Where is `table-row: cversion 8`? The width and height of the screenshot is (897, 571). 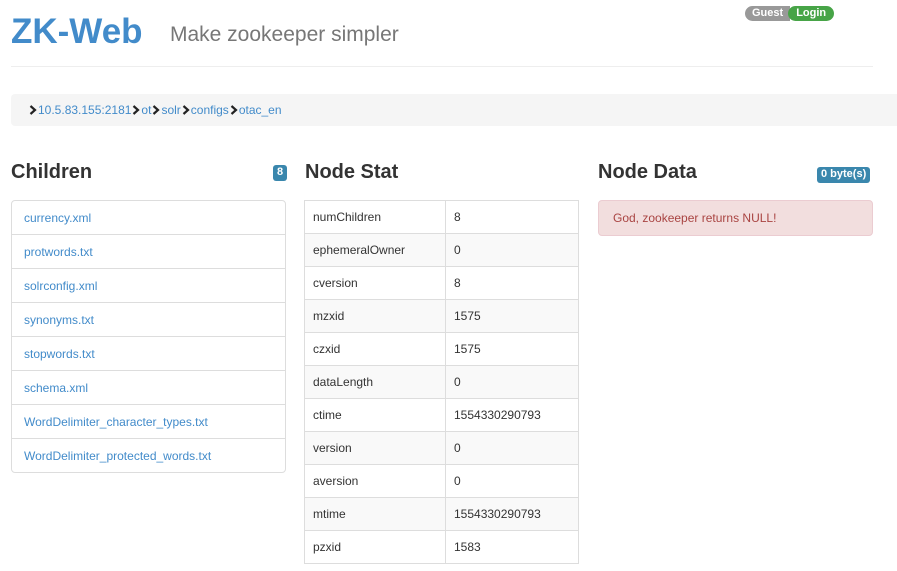
table-row: cversion 8 is located at coordinates (441, 283).